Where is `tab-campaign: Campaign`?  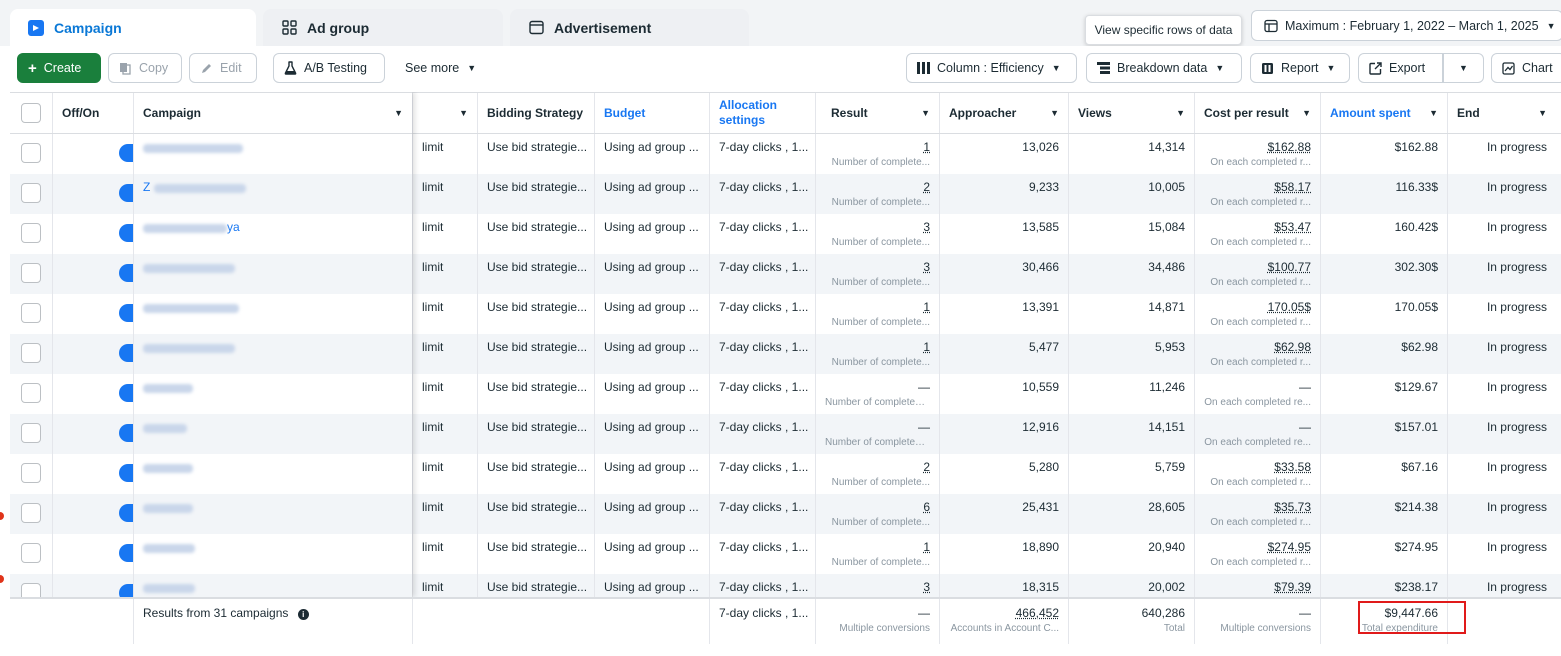 tab-campaign: Campaign is located at coordinates (133, 27).